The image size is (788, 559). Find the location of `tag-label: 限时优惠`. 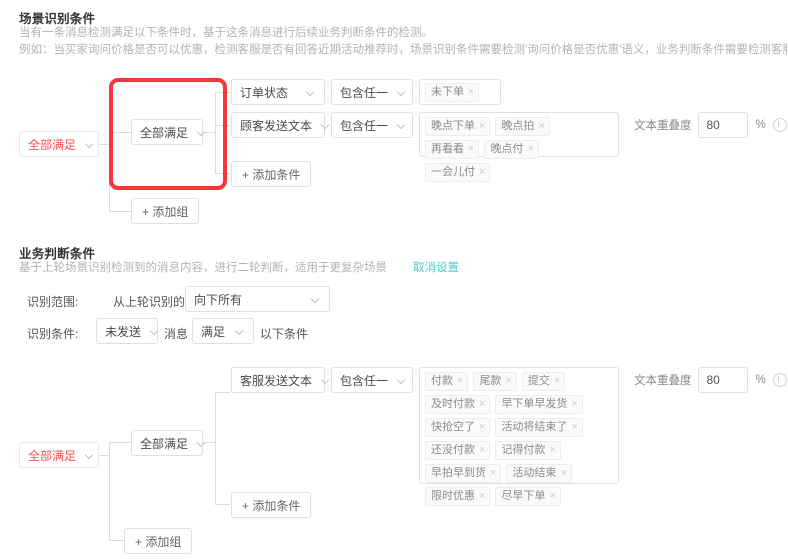

tag-label: 限时优惠 is located at coordinates (453, 496).